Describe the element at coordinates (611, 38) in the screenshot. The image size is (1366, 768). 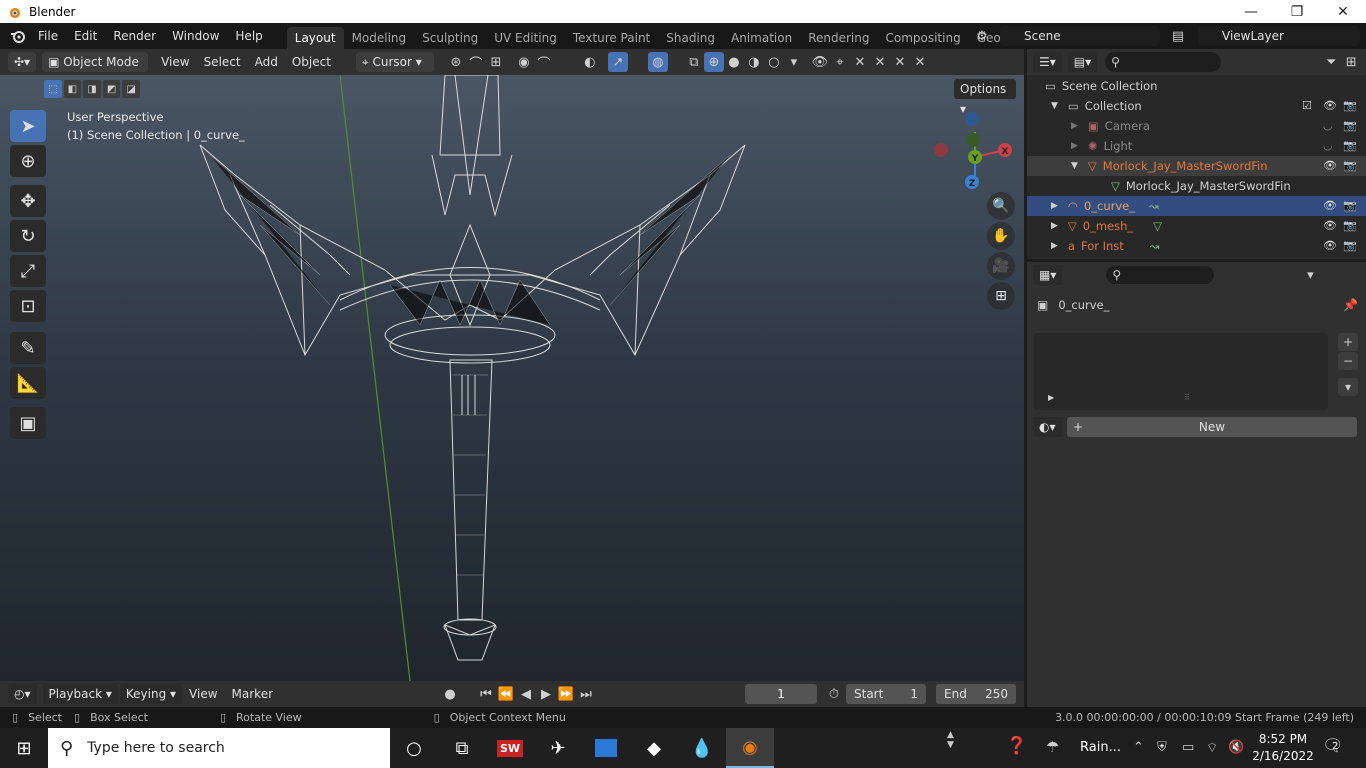
I see `tab-texture-paint: Texture Paint` at that location.